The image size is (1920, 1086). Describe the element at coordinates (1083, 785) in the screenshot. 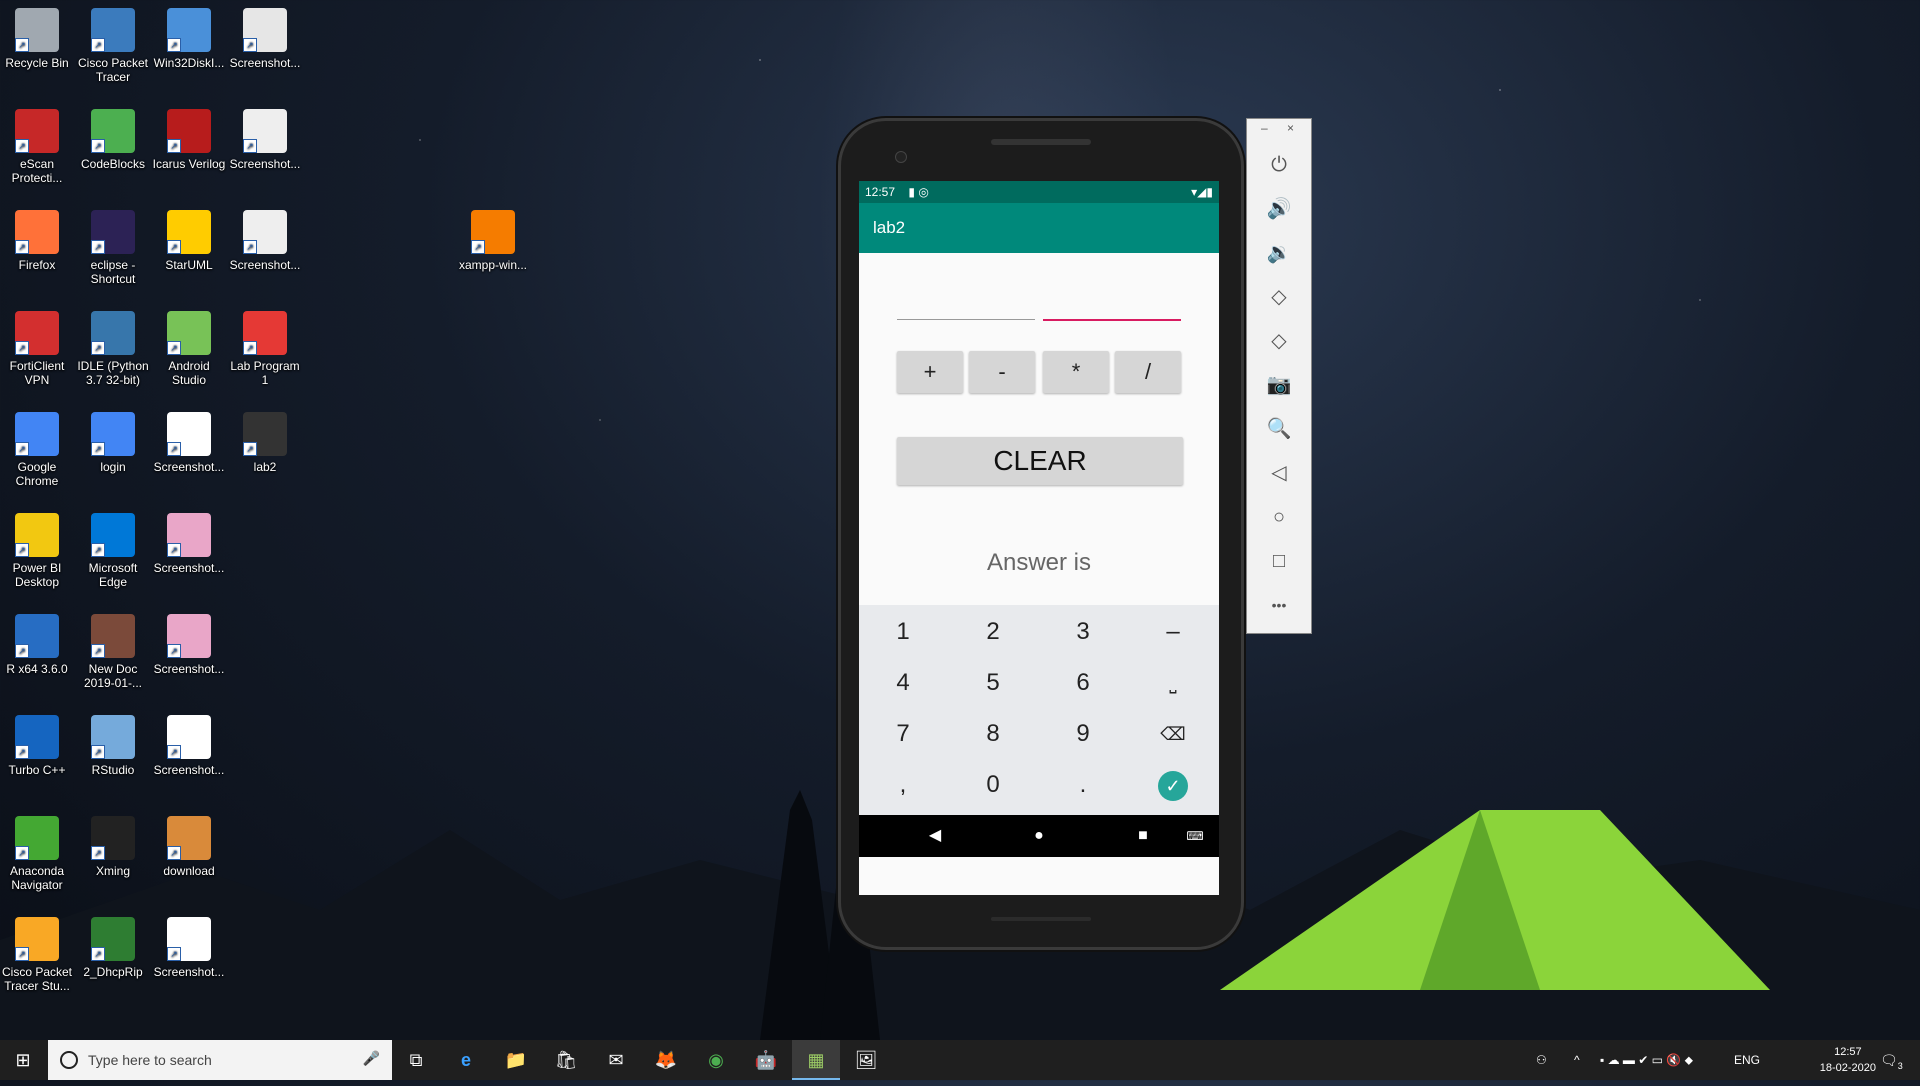

I see `key-period: .` at that location.